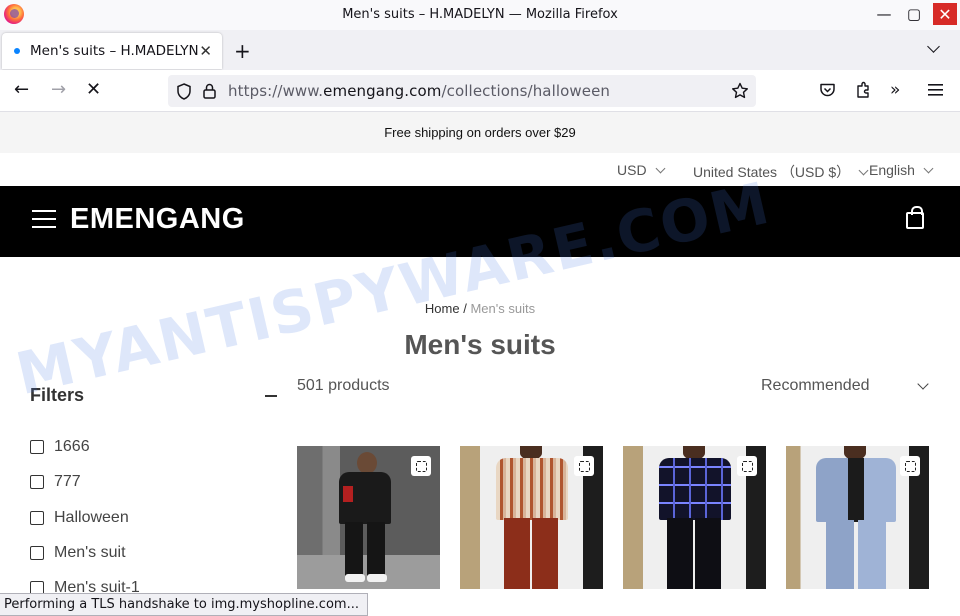  Describe the element at coordinates (276, 91) in the screenshot. I see `url-prefix: https://www.` at that location.